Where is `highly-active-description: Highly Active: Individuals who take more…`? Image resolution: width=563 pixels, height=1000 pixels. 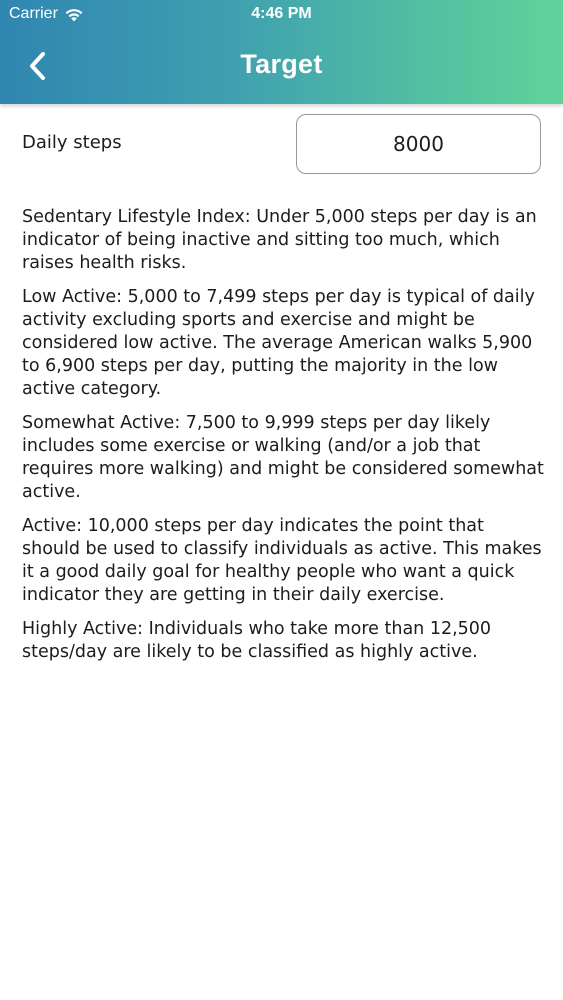
highly-active-description: Highly Active: Individuals who take more… is located at coordinates (257, 640).